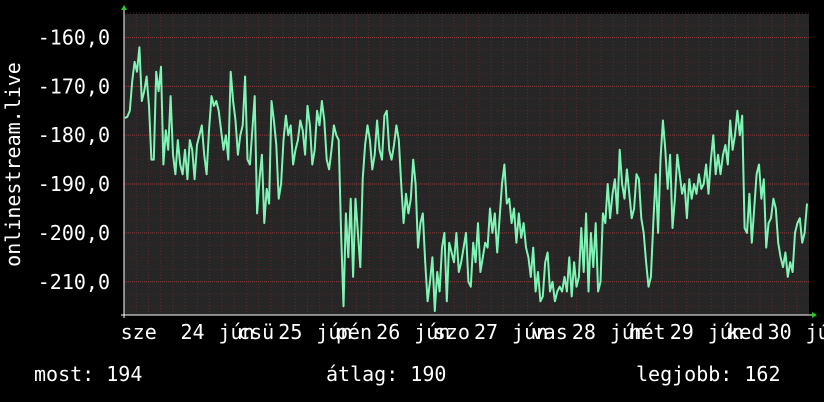 Image resolution: width=824 pixels, height=402 pixels. Describe the element at coordinates (647, 332) in the screenshot. I see `x-tick-label: hét` at that location.